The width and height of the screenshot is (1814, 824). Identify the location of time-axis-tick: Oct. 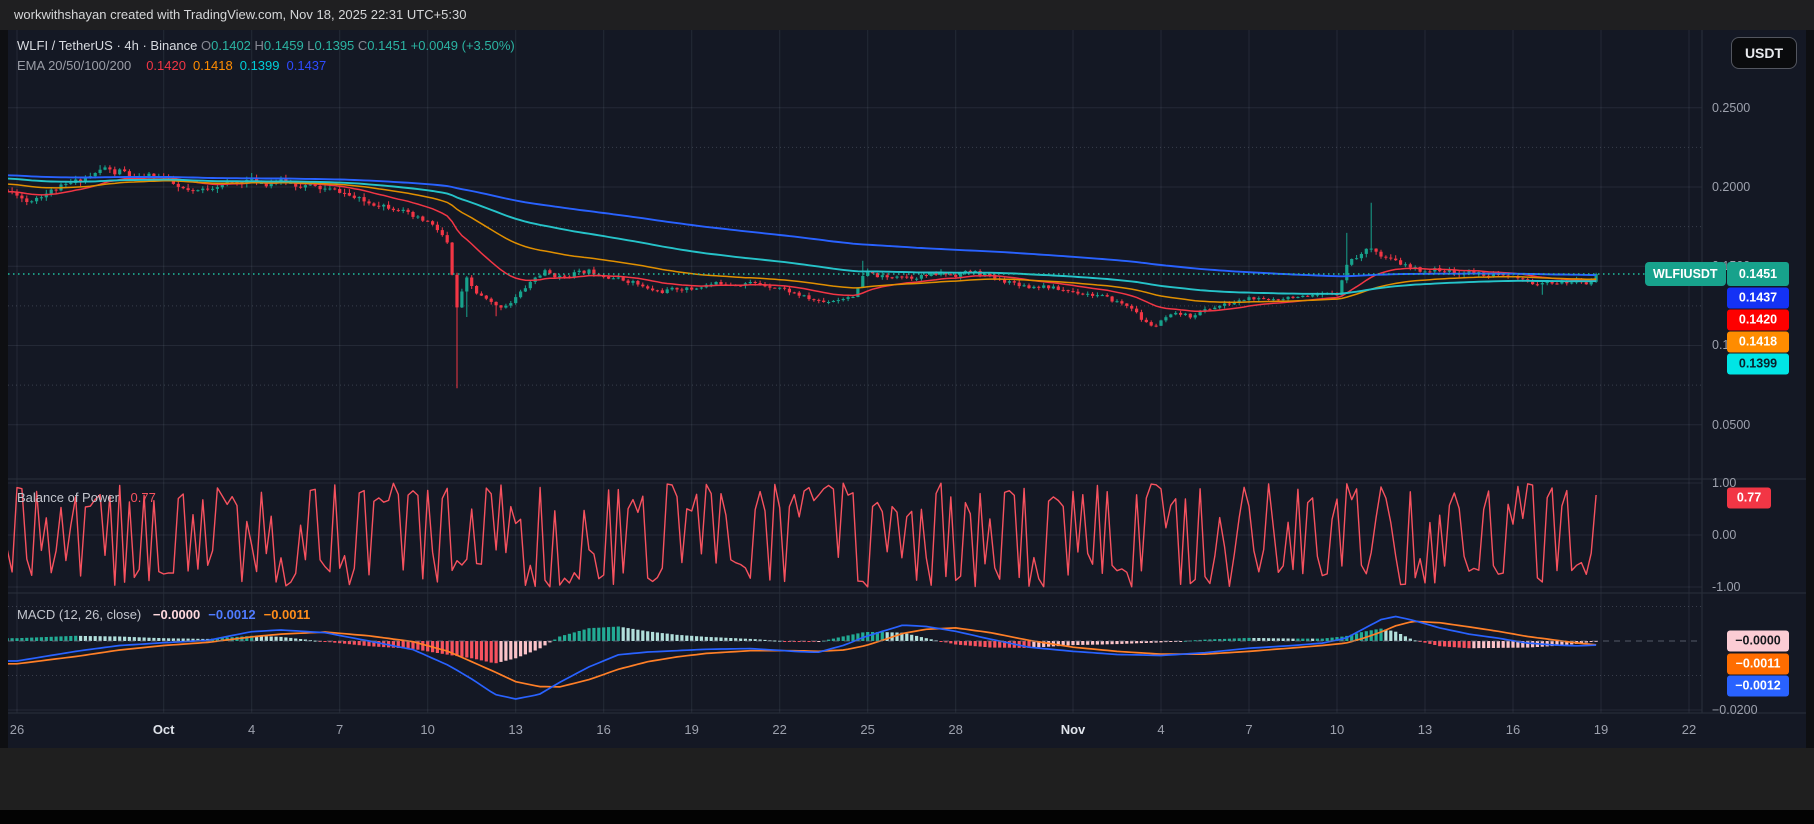
(164, 729).